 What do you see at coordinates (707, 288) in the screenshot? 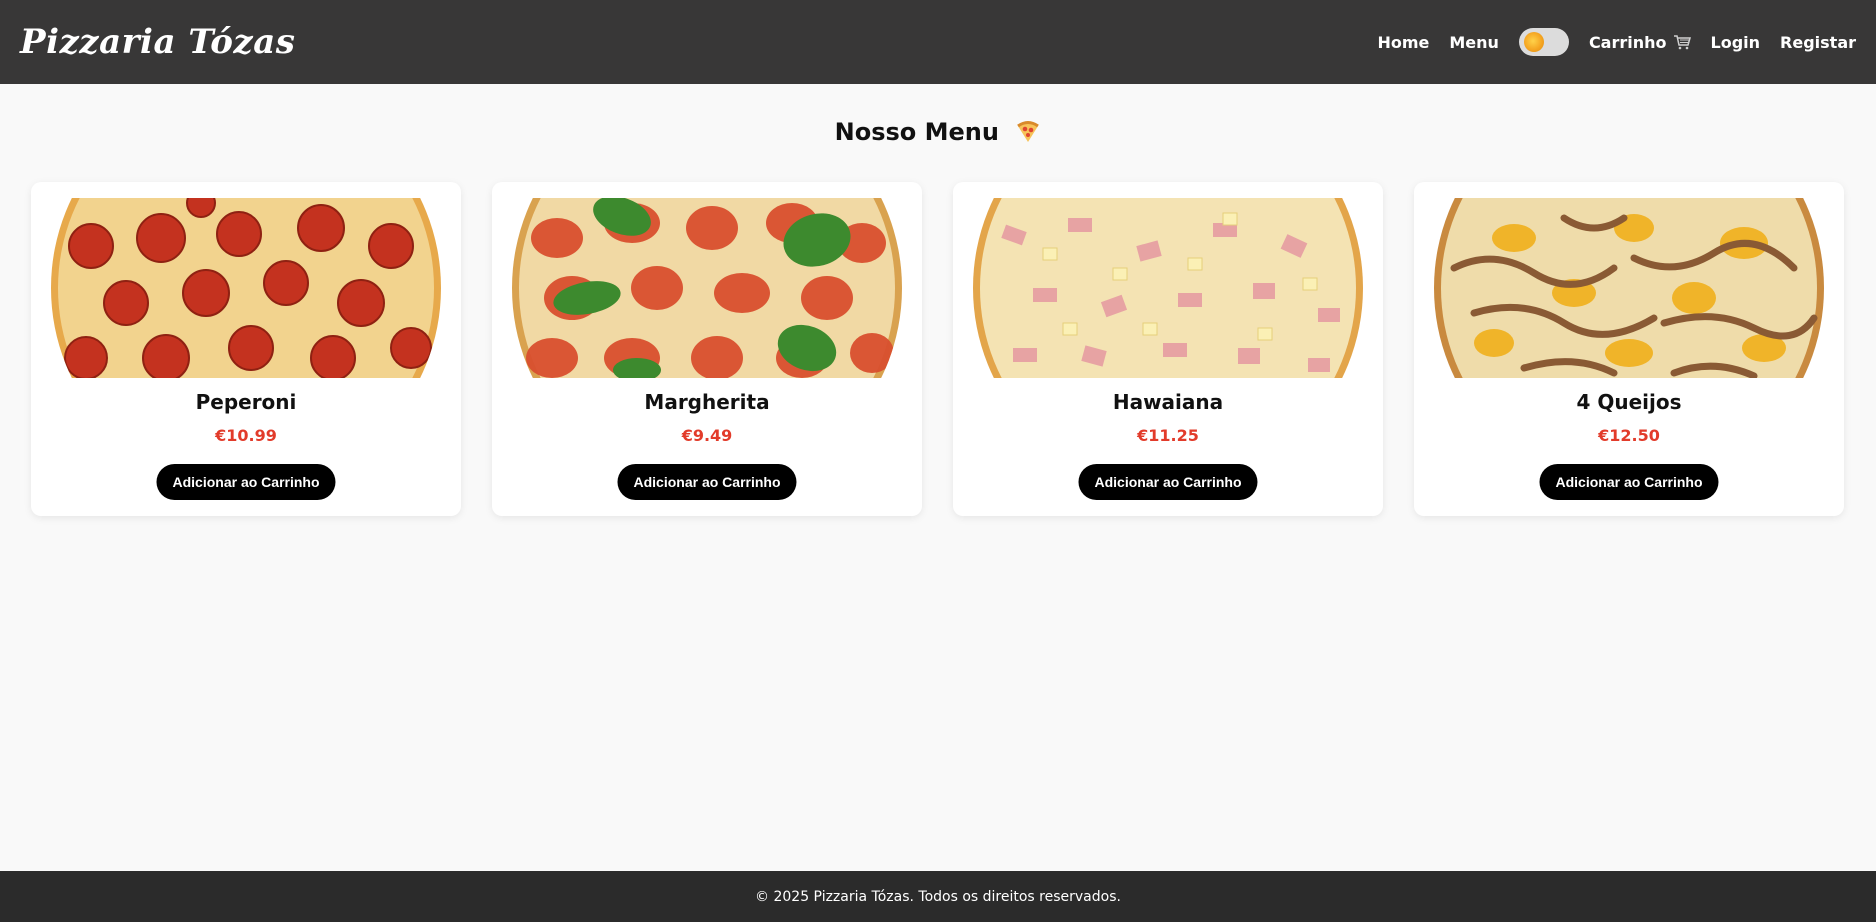
I see `margherita-pizza-image` at bounding box center [707, 288].